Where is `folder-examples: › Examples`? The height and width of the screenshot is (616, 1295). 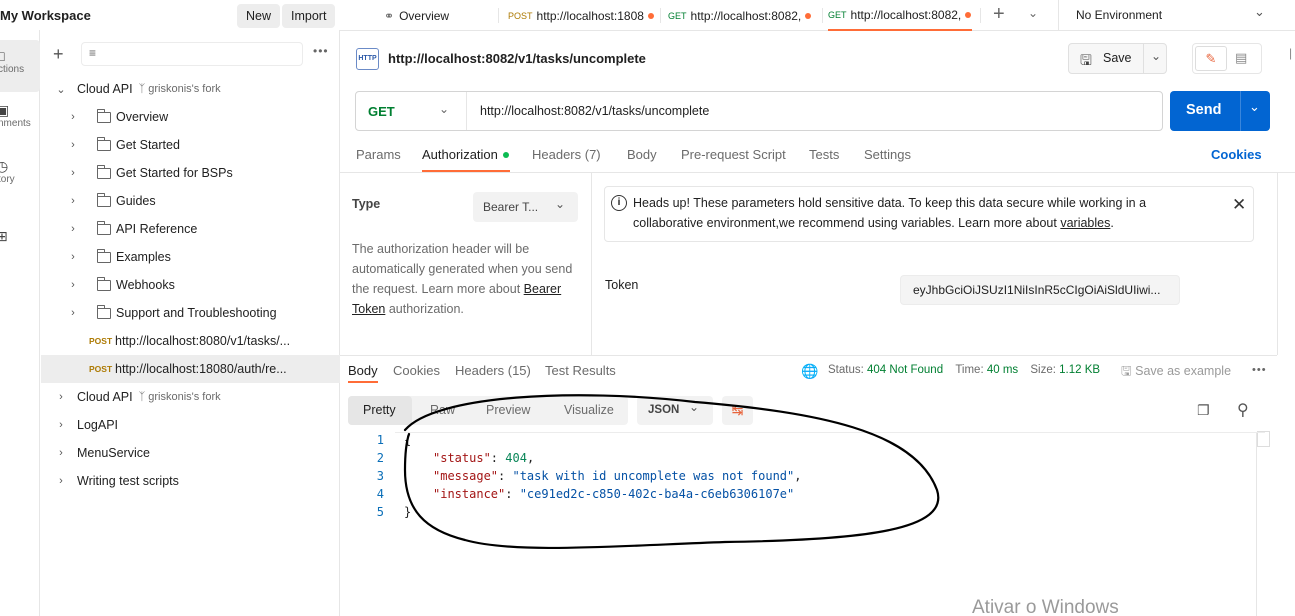 folder-examples: › Examples is located at coordinates (190, 257).